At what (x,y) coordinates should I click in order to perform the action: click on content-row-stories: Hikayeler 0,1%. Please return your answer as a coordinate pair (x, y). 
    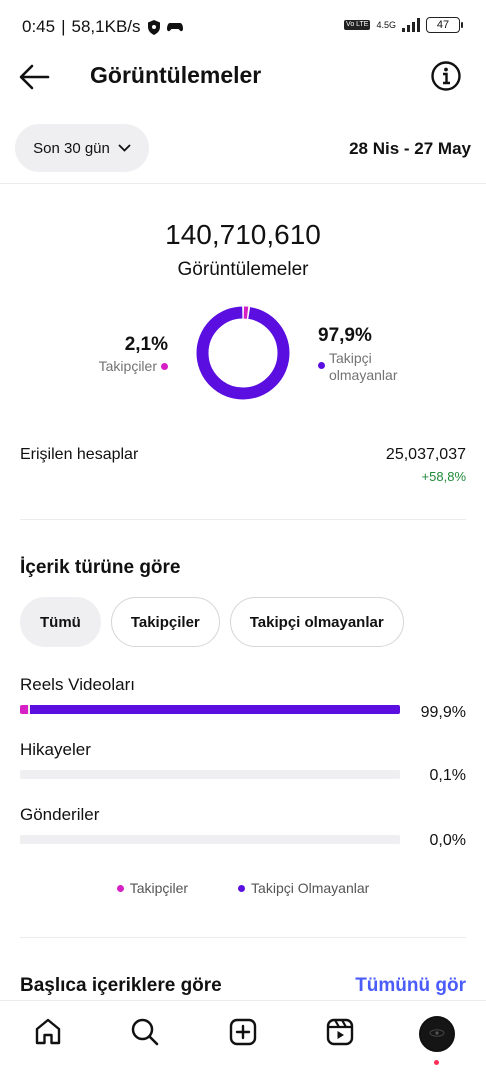
    Looking at the image, I should click on (243, 765).